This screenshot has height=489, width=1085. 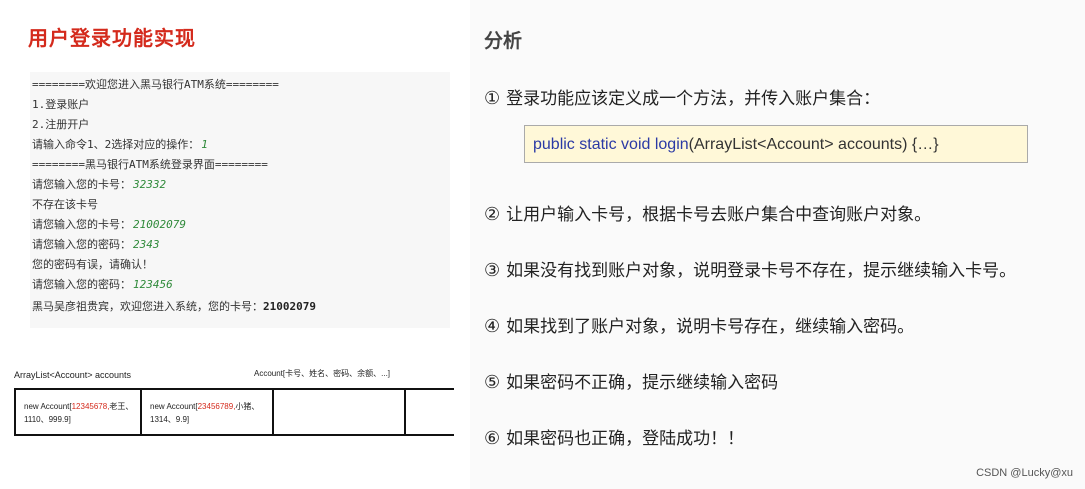 What do you see at coordinates (682, 98) in the screenshot?
I see `step-item: ① 登录功能应该定义成一个方法，并传入账户集合：` at bounding box center [682, 98].